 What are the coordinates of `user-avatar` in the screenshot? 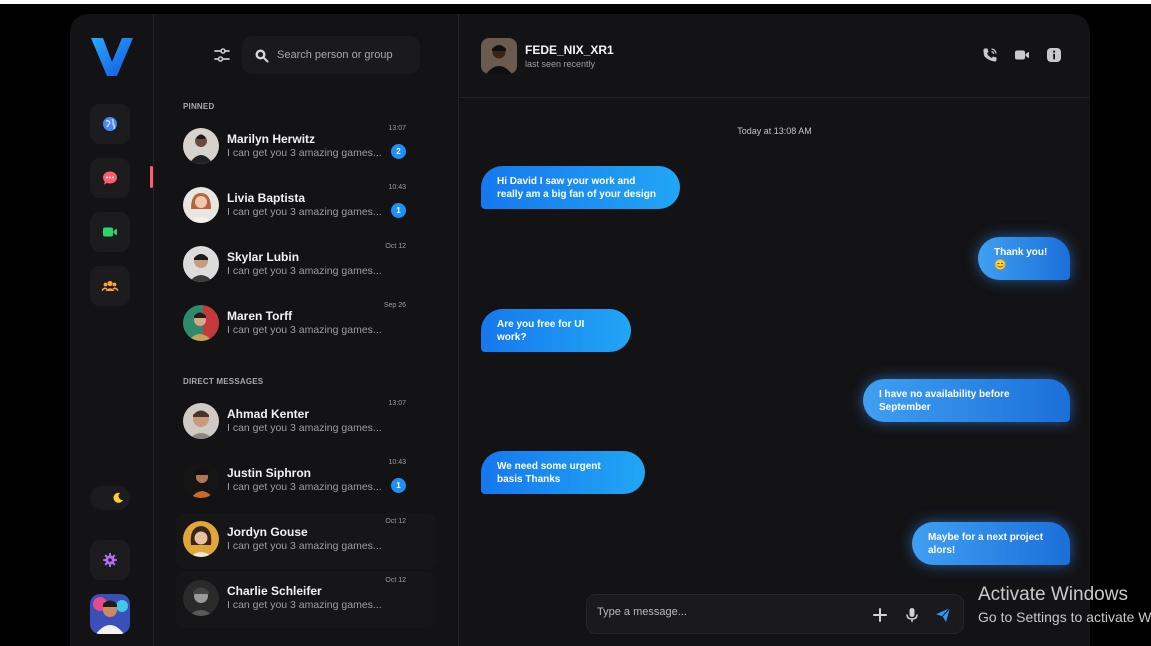 It's located at (110, 614).